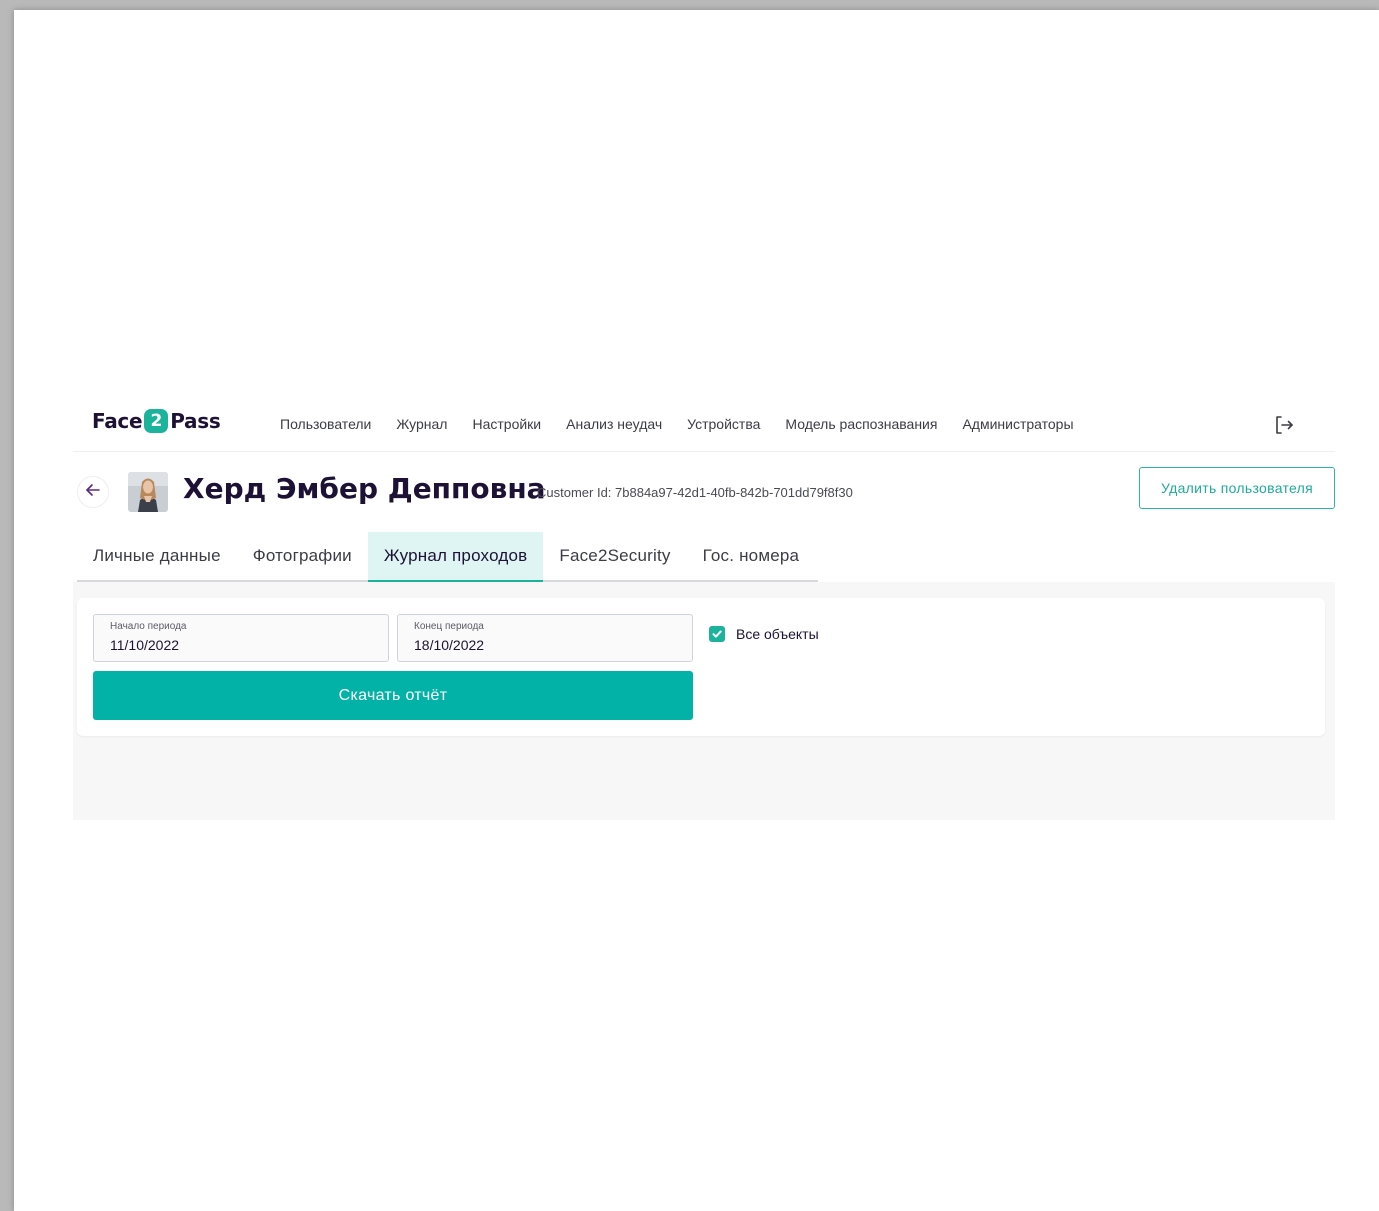 This screenshot has height=1211, width=1379. What do you see at coordinates (506, 424) in the screenshot?
I see `nav-item-settings: Настройки` at bounding box center [506, 424].